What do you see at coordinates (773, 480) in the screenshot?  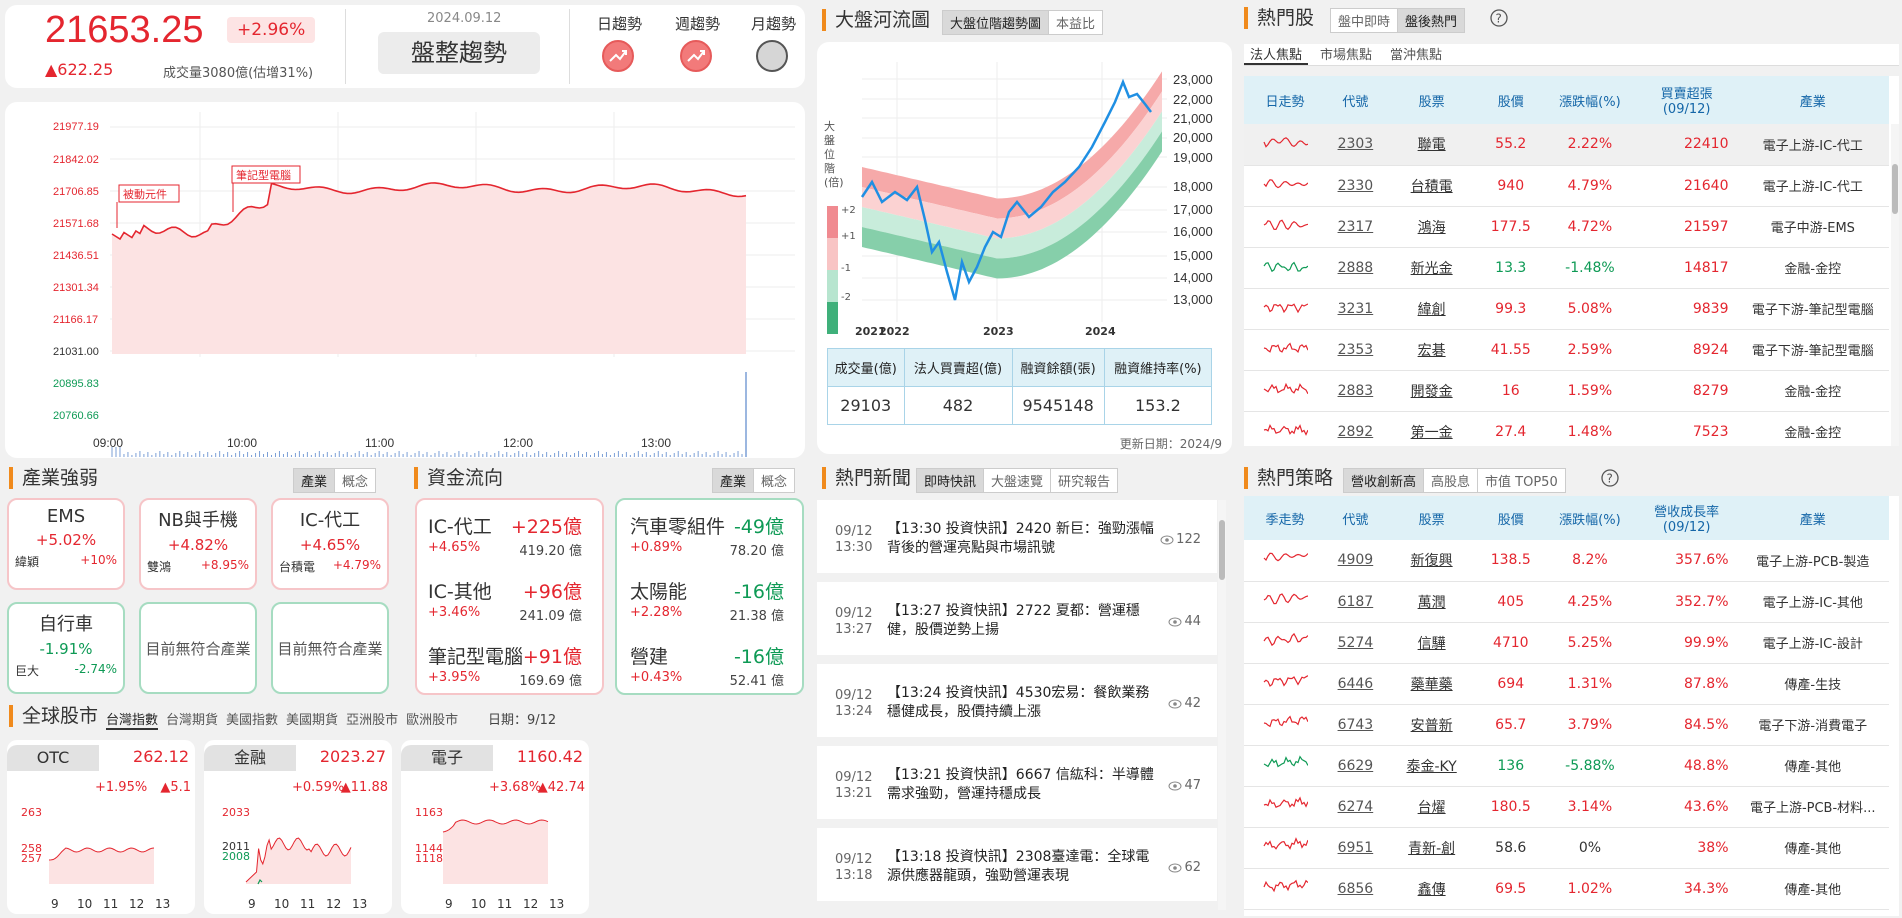 I see `tab-money-concept: 概念` at bounding box center [773, 480].